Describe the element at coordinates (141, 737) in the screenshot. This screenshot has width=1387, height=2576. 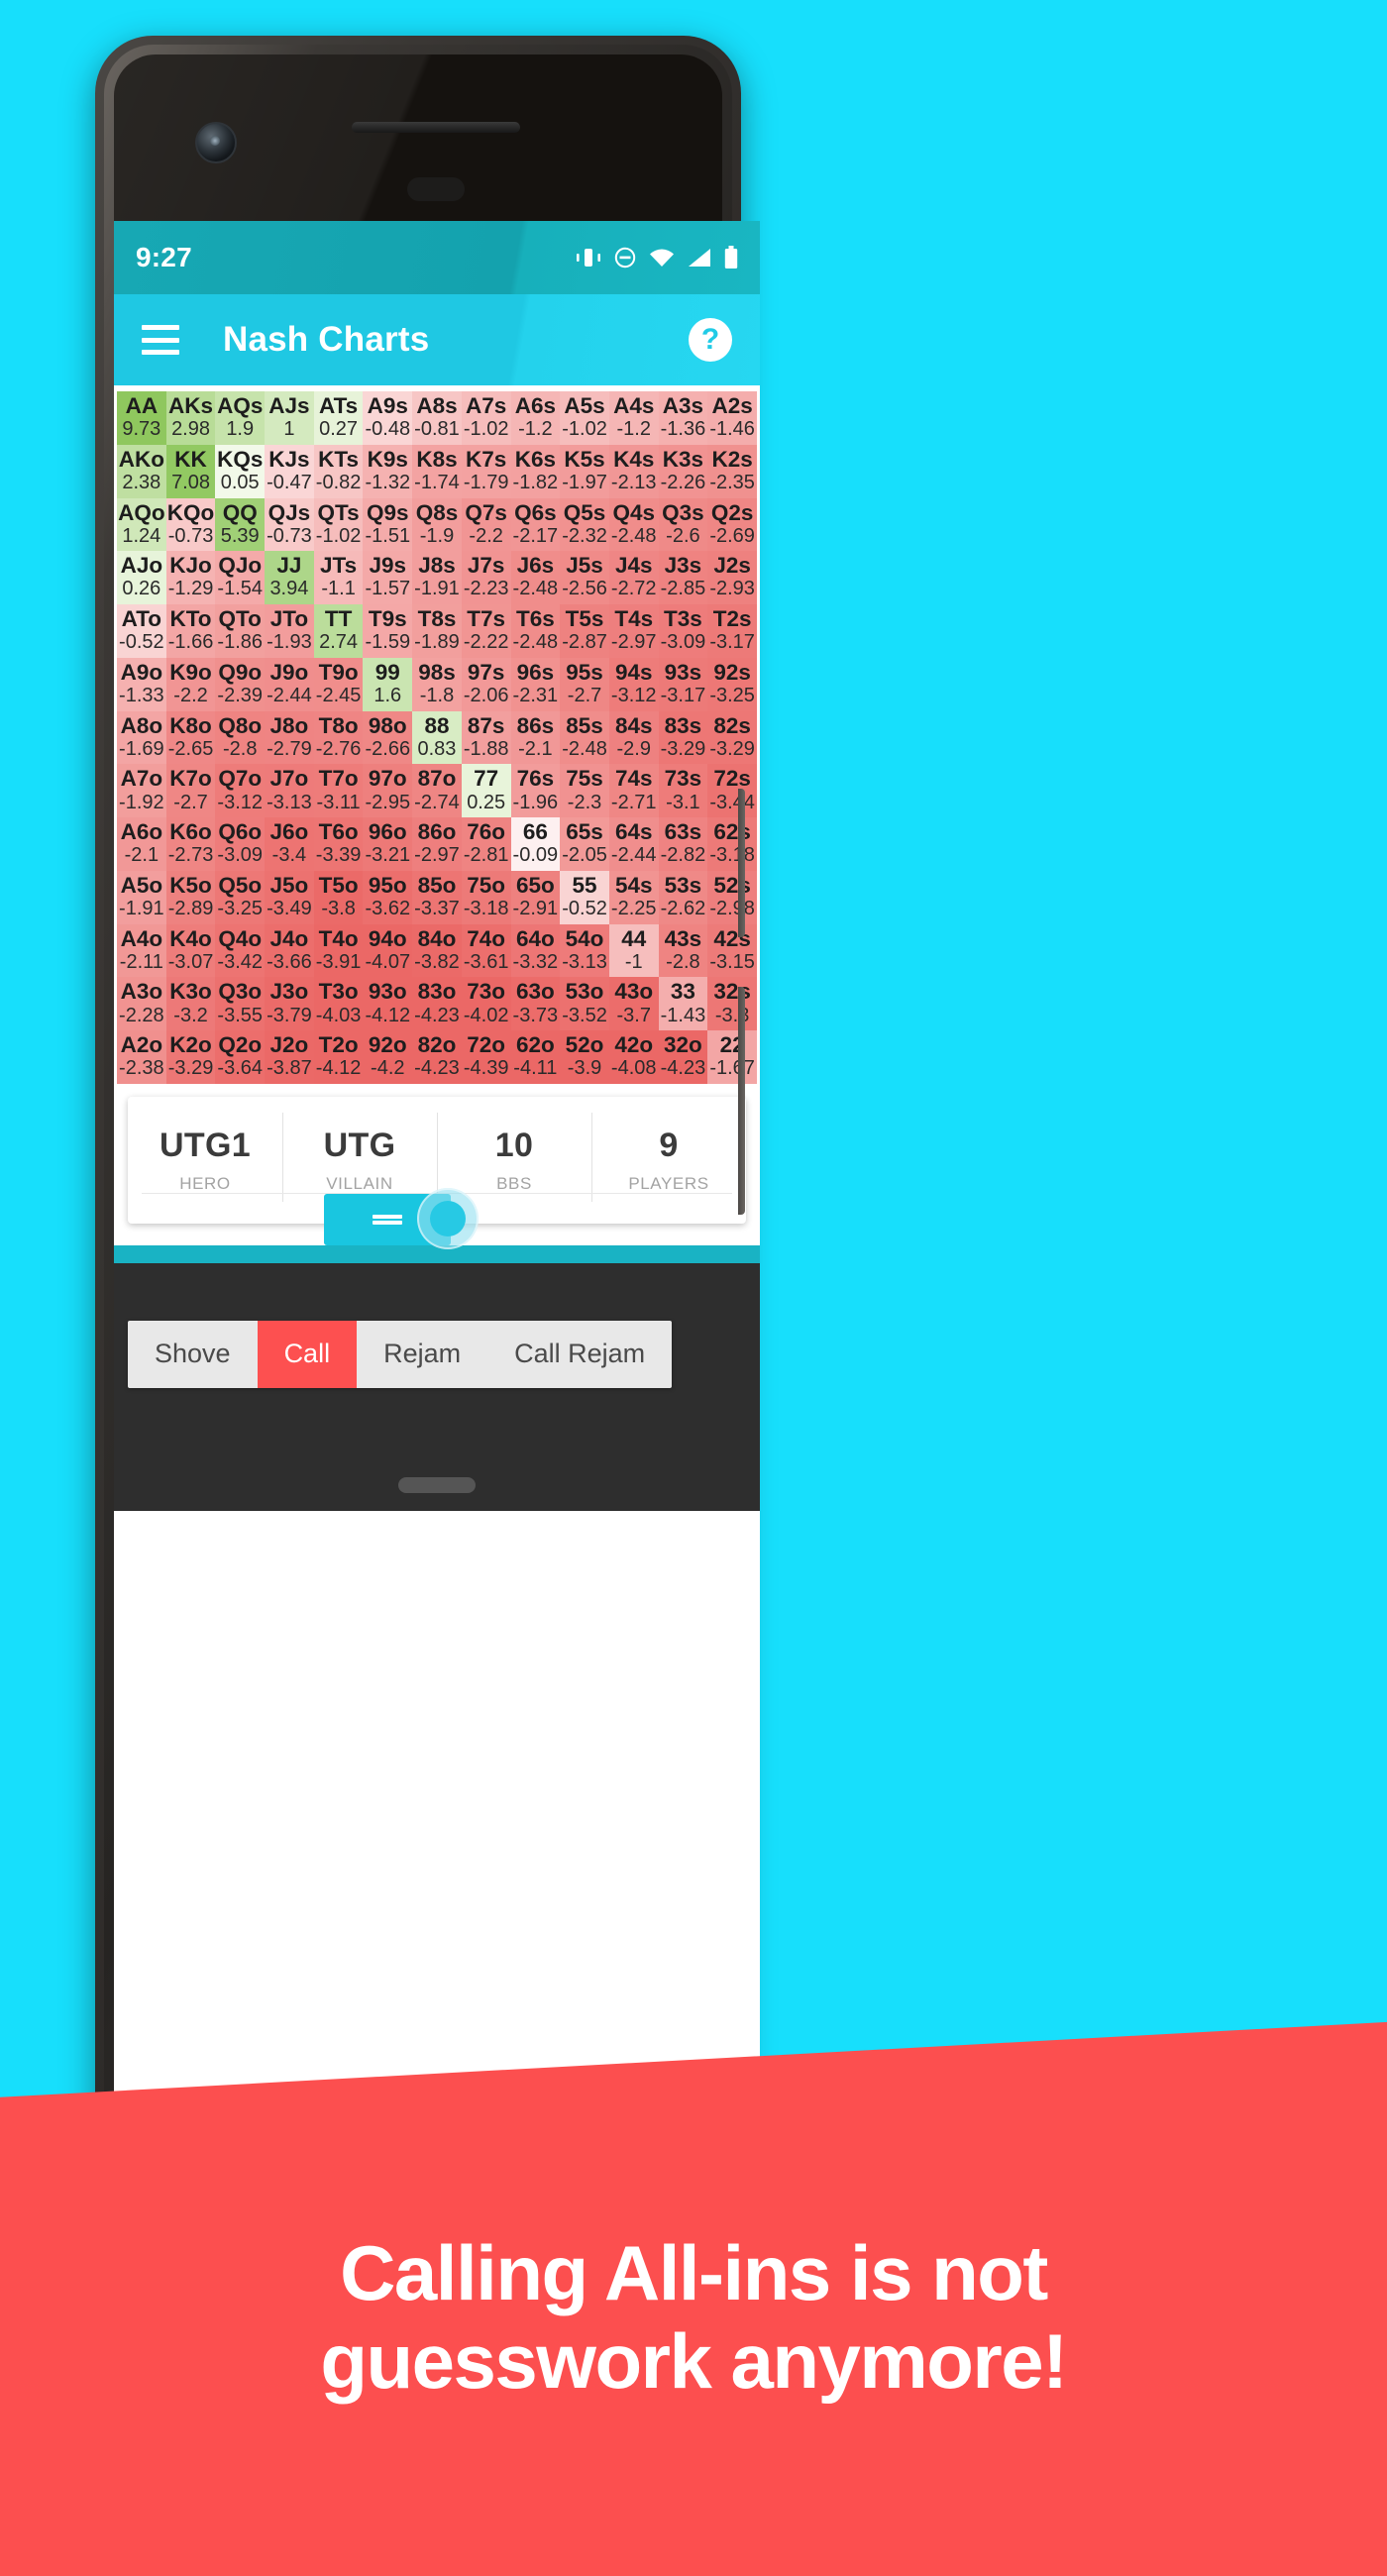
I see `hand-cell: A8o -1.69` at that location.